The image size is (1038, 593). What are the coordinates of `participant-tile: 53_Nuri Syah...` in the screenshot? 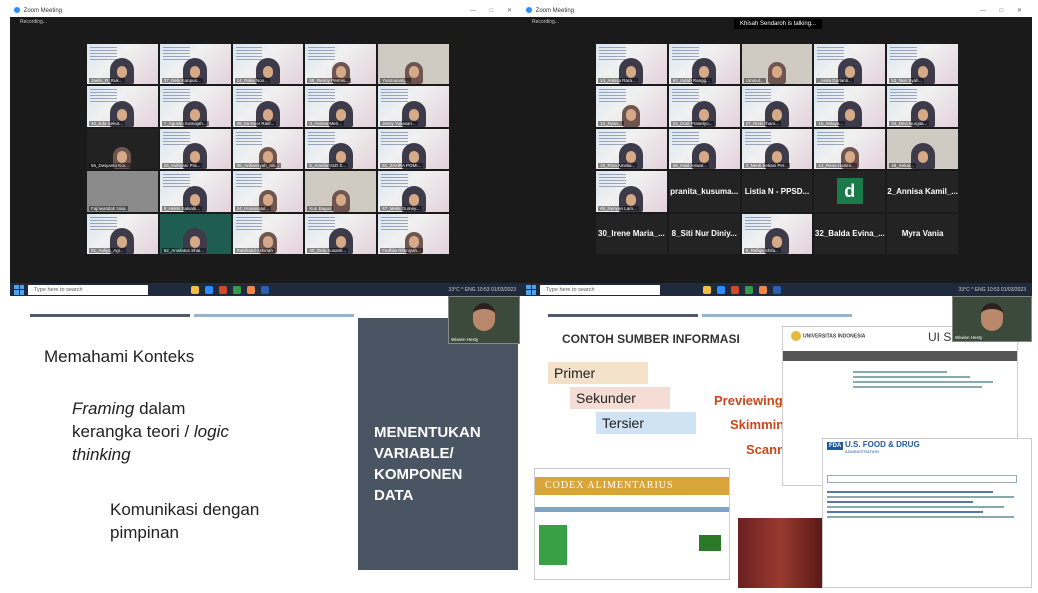 It's located at (922, 64).